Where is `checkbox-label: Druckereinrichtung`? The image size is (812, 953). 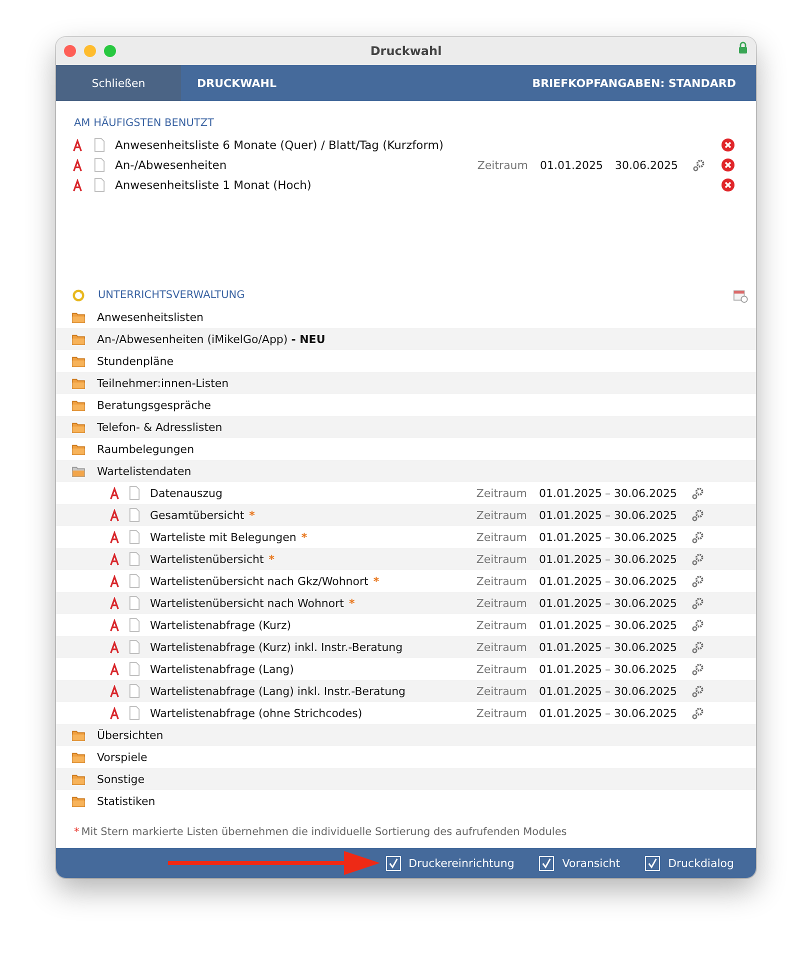 checkbox-label: Druckereinrichtung is located at coordinates (461, 863).